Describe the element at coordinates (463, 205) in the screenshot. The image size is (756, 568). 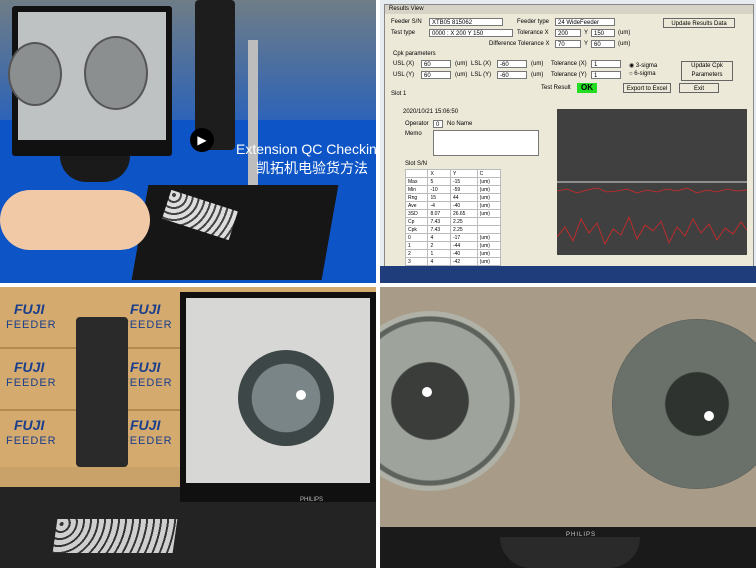
I see `table-cell: -40` at that location.